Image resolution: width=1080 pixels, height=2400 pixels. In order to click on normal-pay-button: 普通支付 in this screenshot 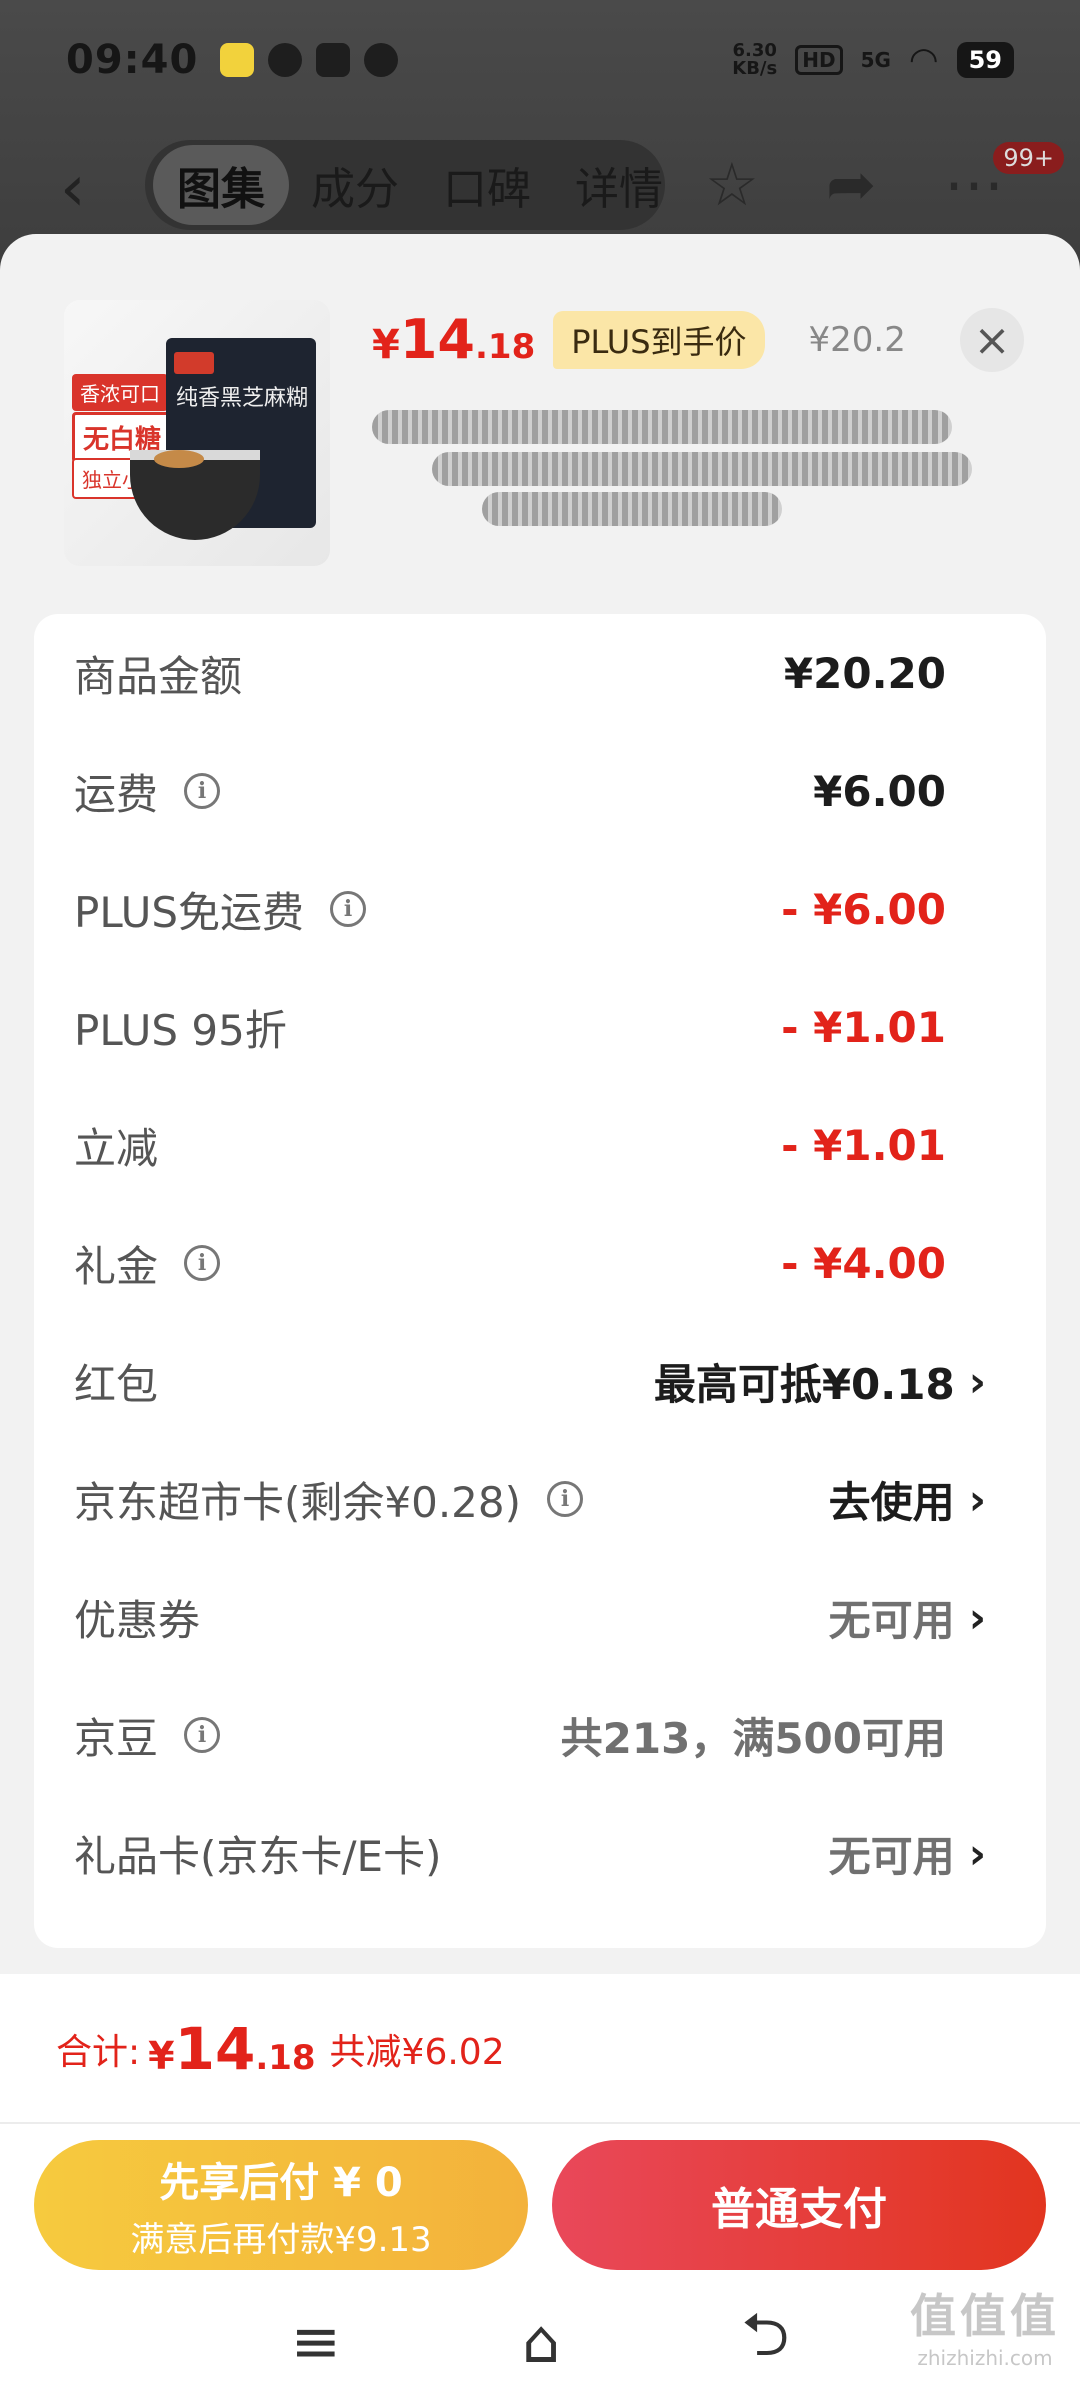, I will do `click(799, 2205)`.